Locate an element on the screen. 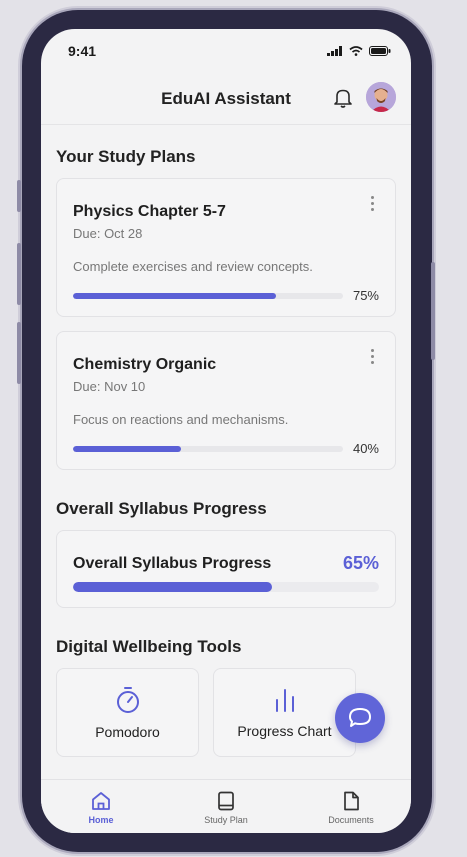 The image size is (467, 857). timer-icon is located at coordinates (127, 699).